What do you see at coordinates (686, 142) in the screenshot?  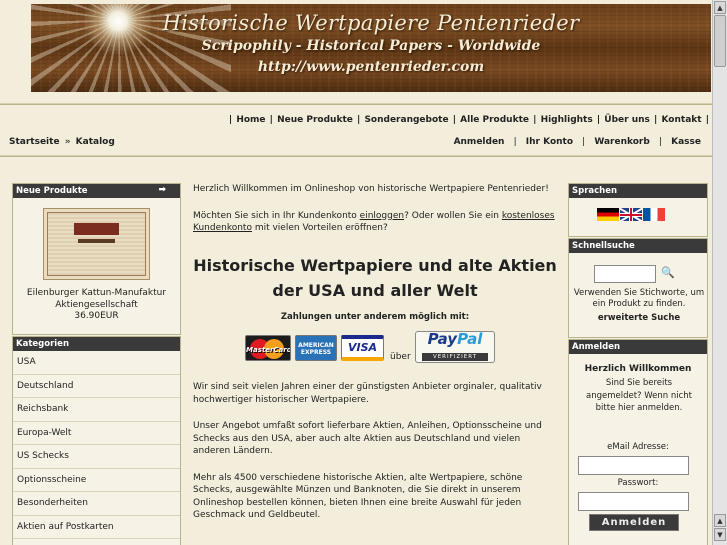 I see `checkout-link: Kasse` at bounding box center [686, 142].